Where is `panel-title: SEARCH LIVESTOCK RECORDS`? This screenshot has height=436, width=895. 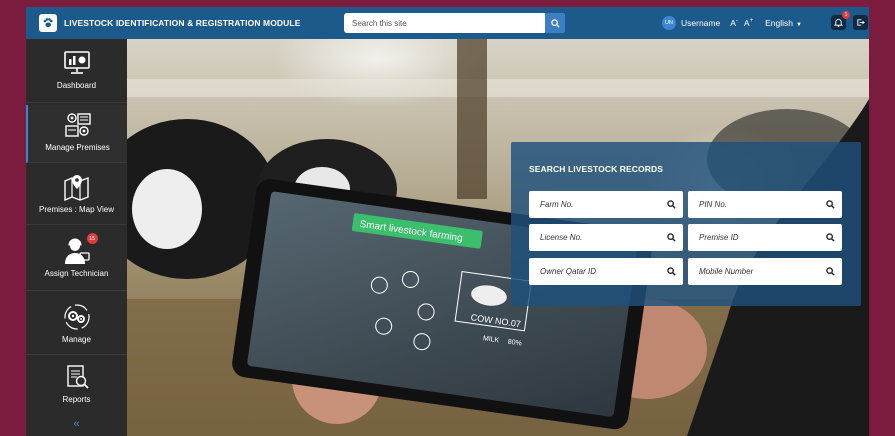
panel-title: SEARCH LIVESTOCK RECORDS is located at coordinates (596, 169).